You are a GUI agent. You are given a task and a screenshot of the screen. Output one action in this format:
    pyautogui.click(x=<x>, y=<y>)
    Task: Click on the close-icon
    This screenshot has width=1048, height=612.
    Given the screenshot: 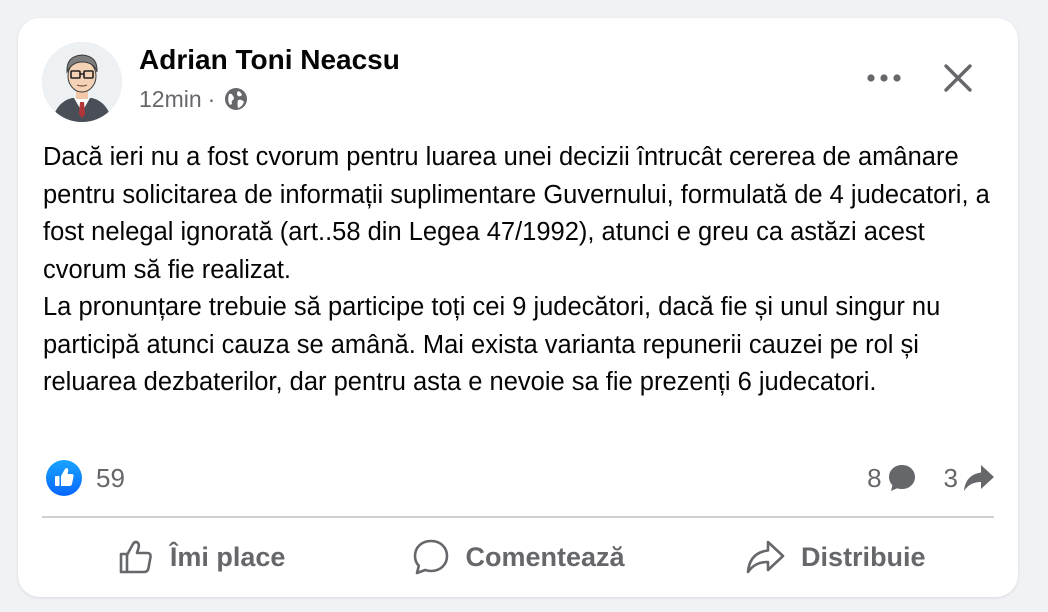 What is the action you would take?
    pyautogui.click(x=958, y=78)
    